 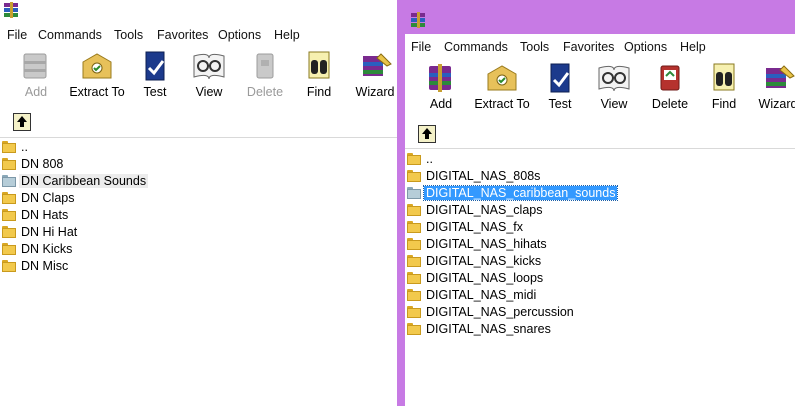 What do you see at coordinates (199, 232) in the screenshot?
I see `list-item: DN Hi Hat` at bounding box center [199, 232].